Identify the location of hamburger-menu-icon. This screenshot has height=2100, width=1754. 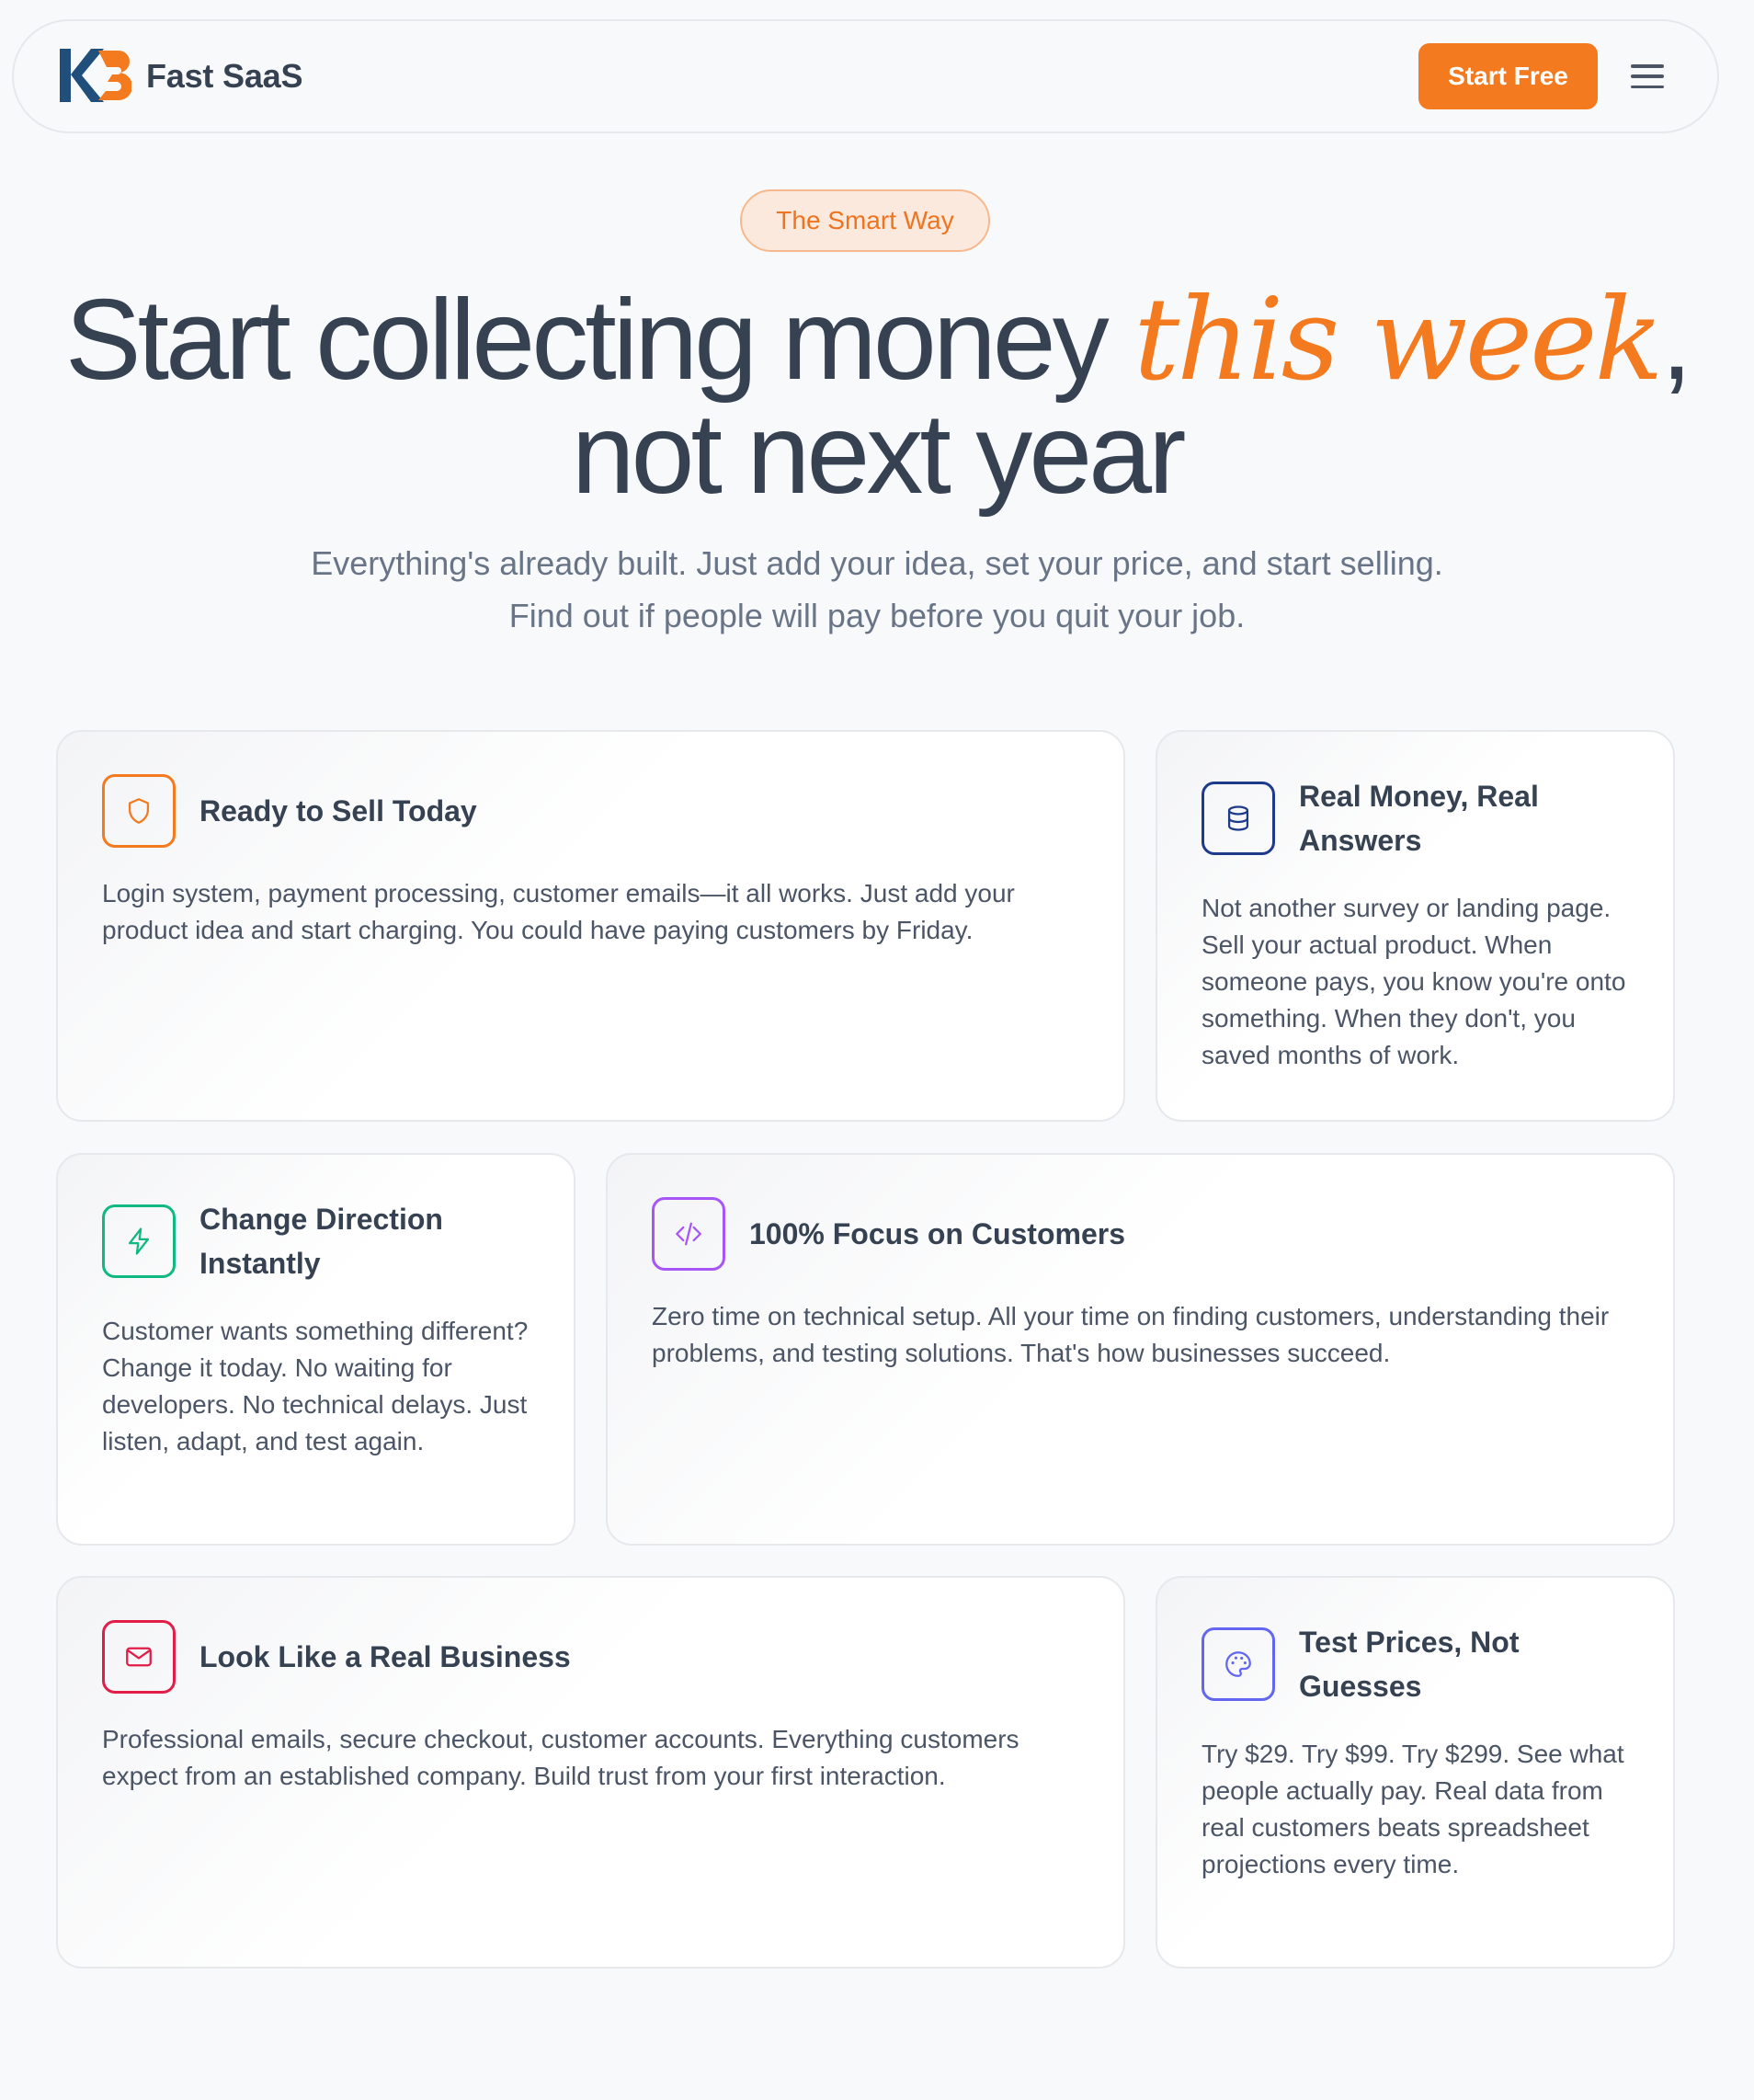
(1648, 77).